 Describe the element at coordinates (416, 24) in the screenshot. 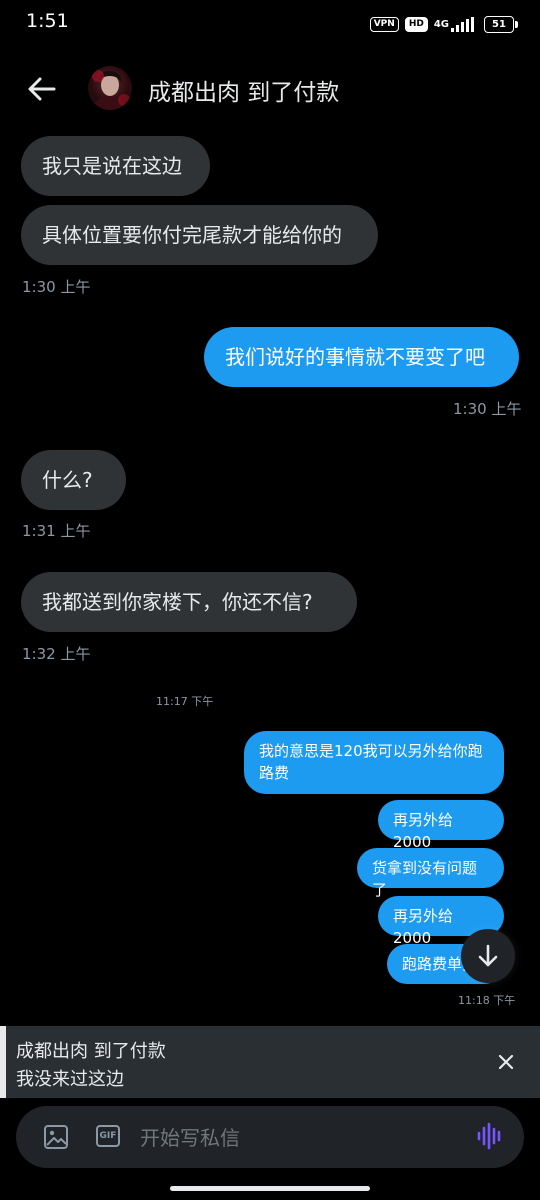

I see `hd-icon: HD` at that location.